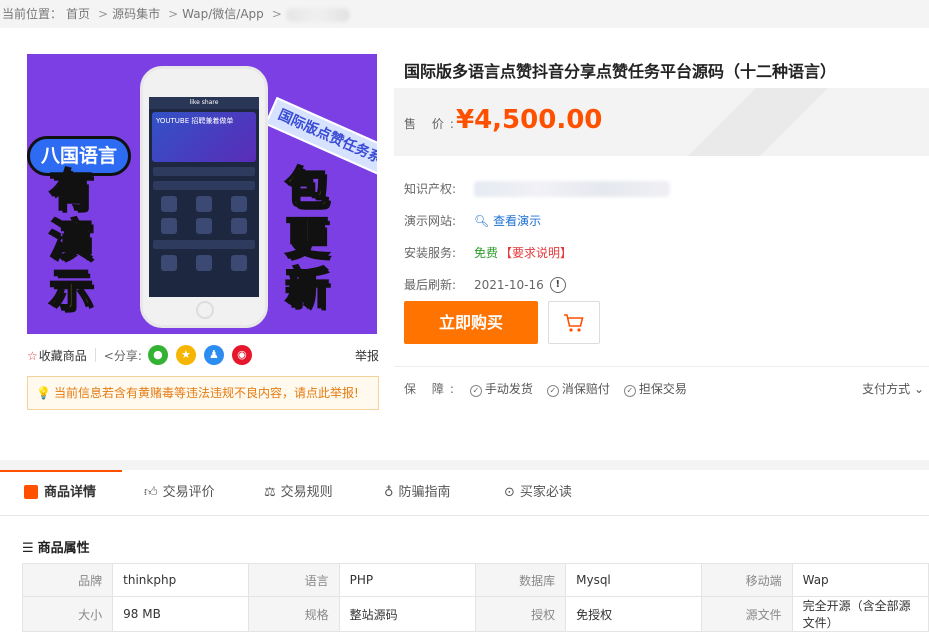 This screenshot has width=929, height=636. Describe the element at coordinates (417, 493) in the screenshot. I see `tab-anti-fraud: ♁ 防骗指南` at that location.